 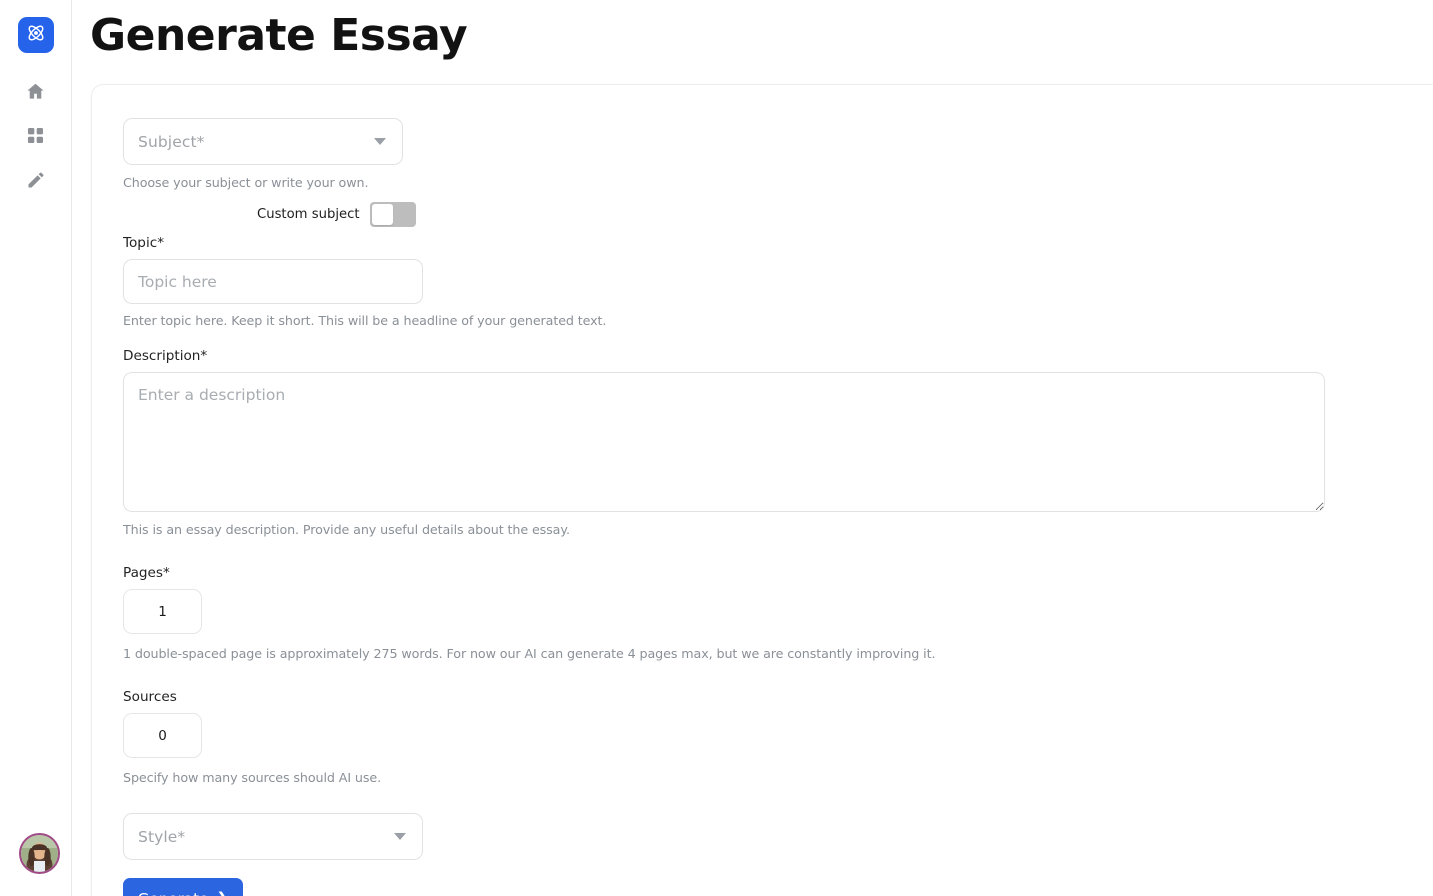 I want to click on sidebar-item-dashboard, so click(x=36, y=138).